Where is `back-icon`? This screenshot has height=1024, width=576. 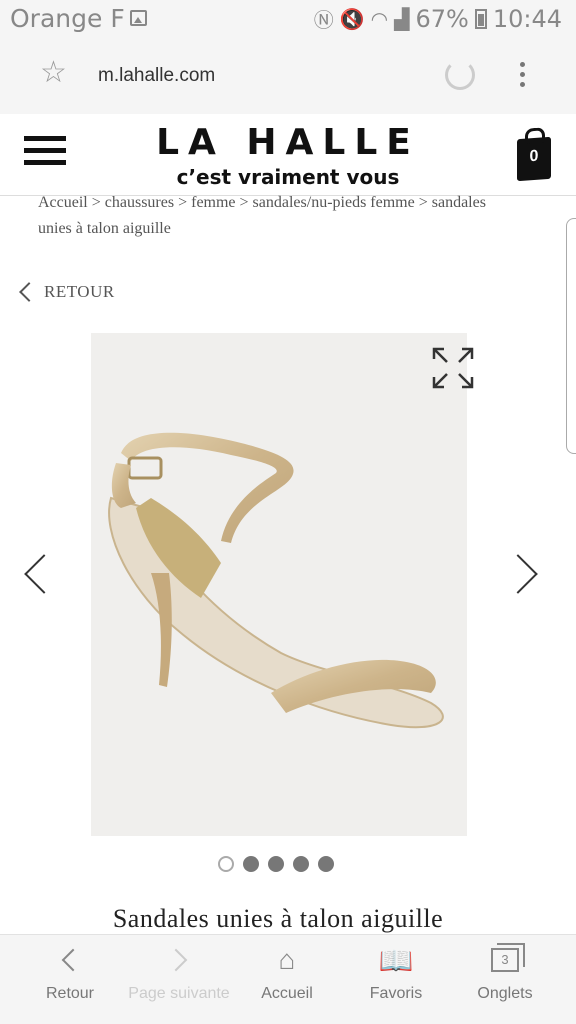 back-icon is located at coordinates (73, 960).